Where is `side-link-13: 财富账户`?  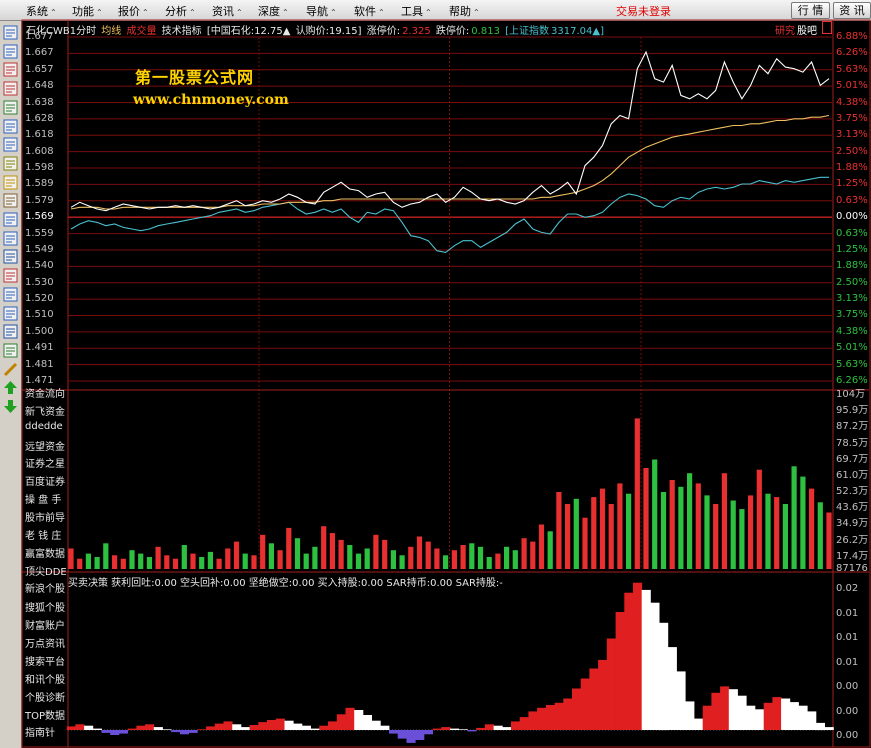
side-link-13: 财富账户 is located at coordinates (45, 624).